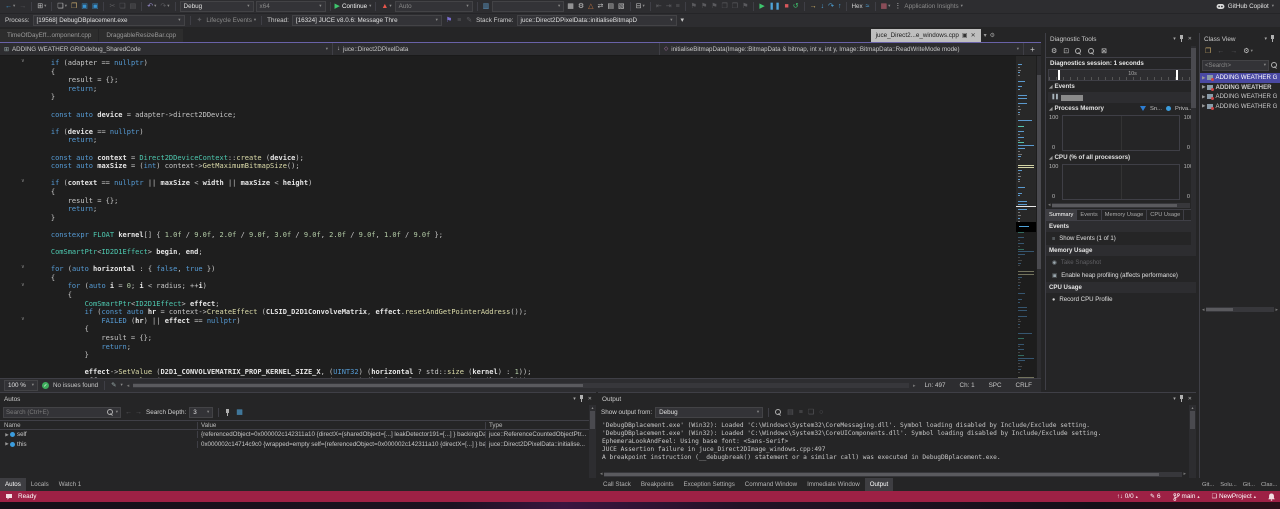 Image resolution: width=1280 pixels, height=509 pixels. What do you see at coordinates (1182, 39) in the screenshot?
I see `diag-pin-icon` at bounding box center [1182, 39].